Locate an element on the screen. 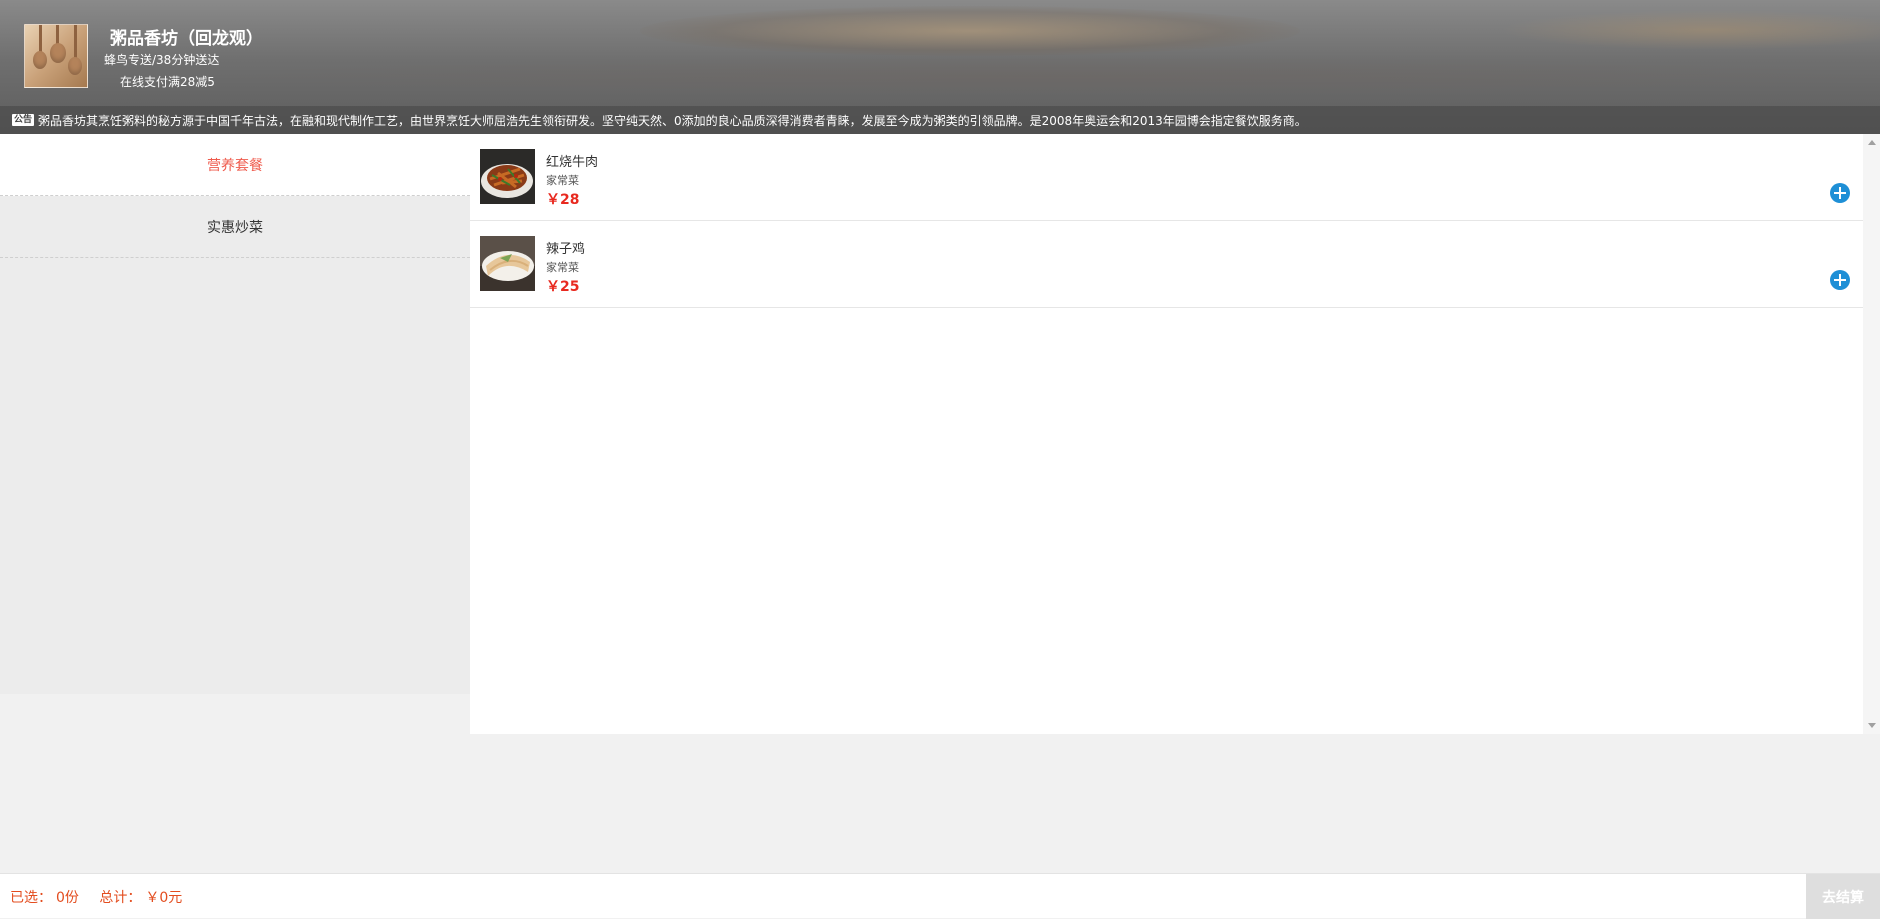  total-label: 总计： is located at coordinates (120, 898).